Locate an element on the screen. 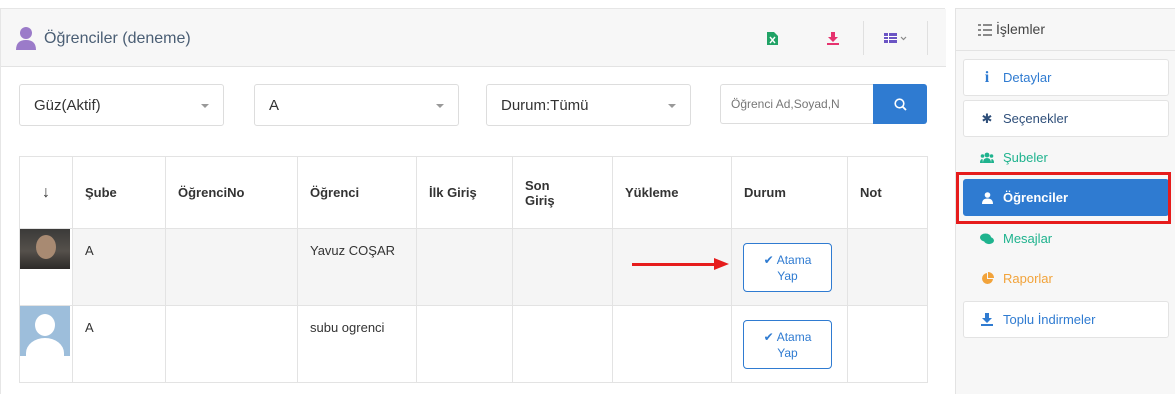 The height and width of the screenshot is (394, 1175). sort-column-header: ↓ is located at coordinates (46, 192).